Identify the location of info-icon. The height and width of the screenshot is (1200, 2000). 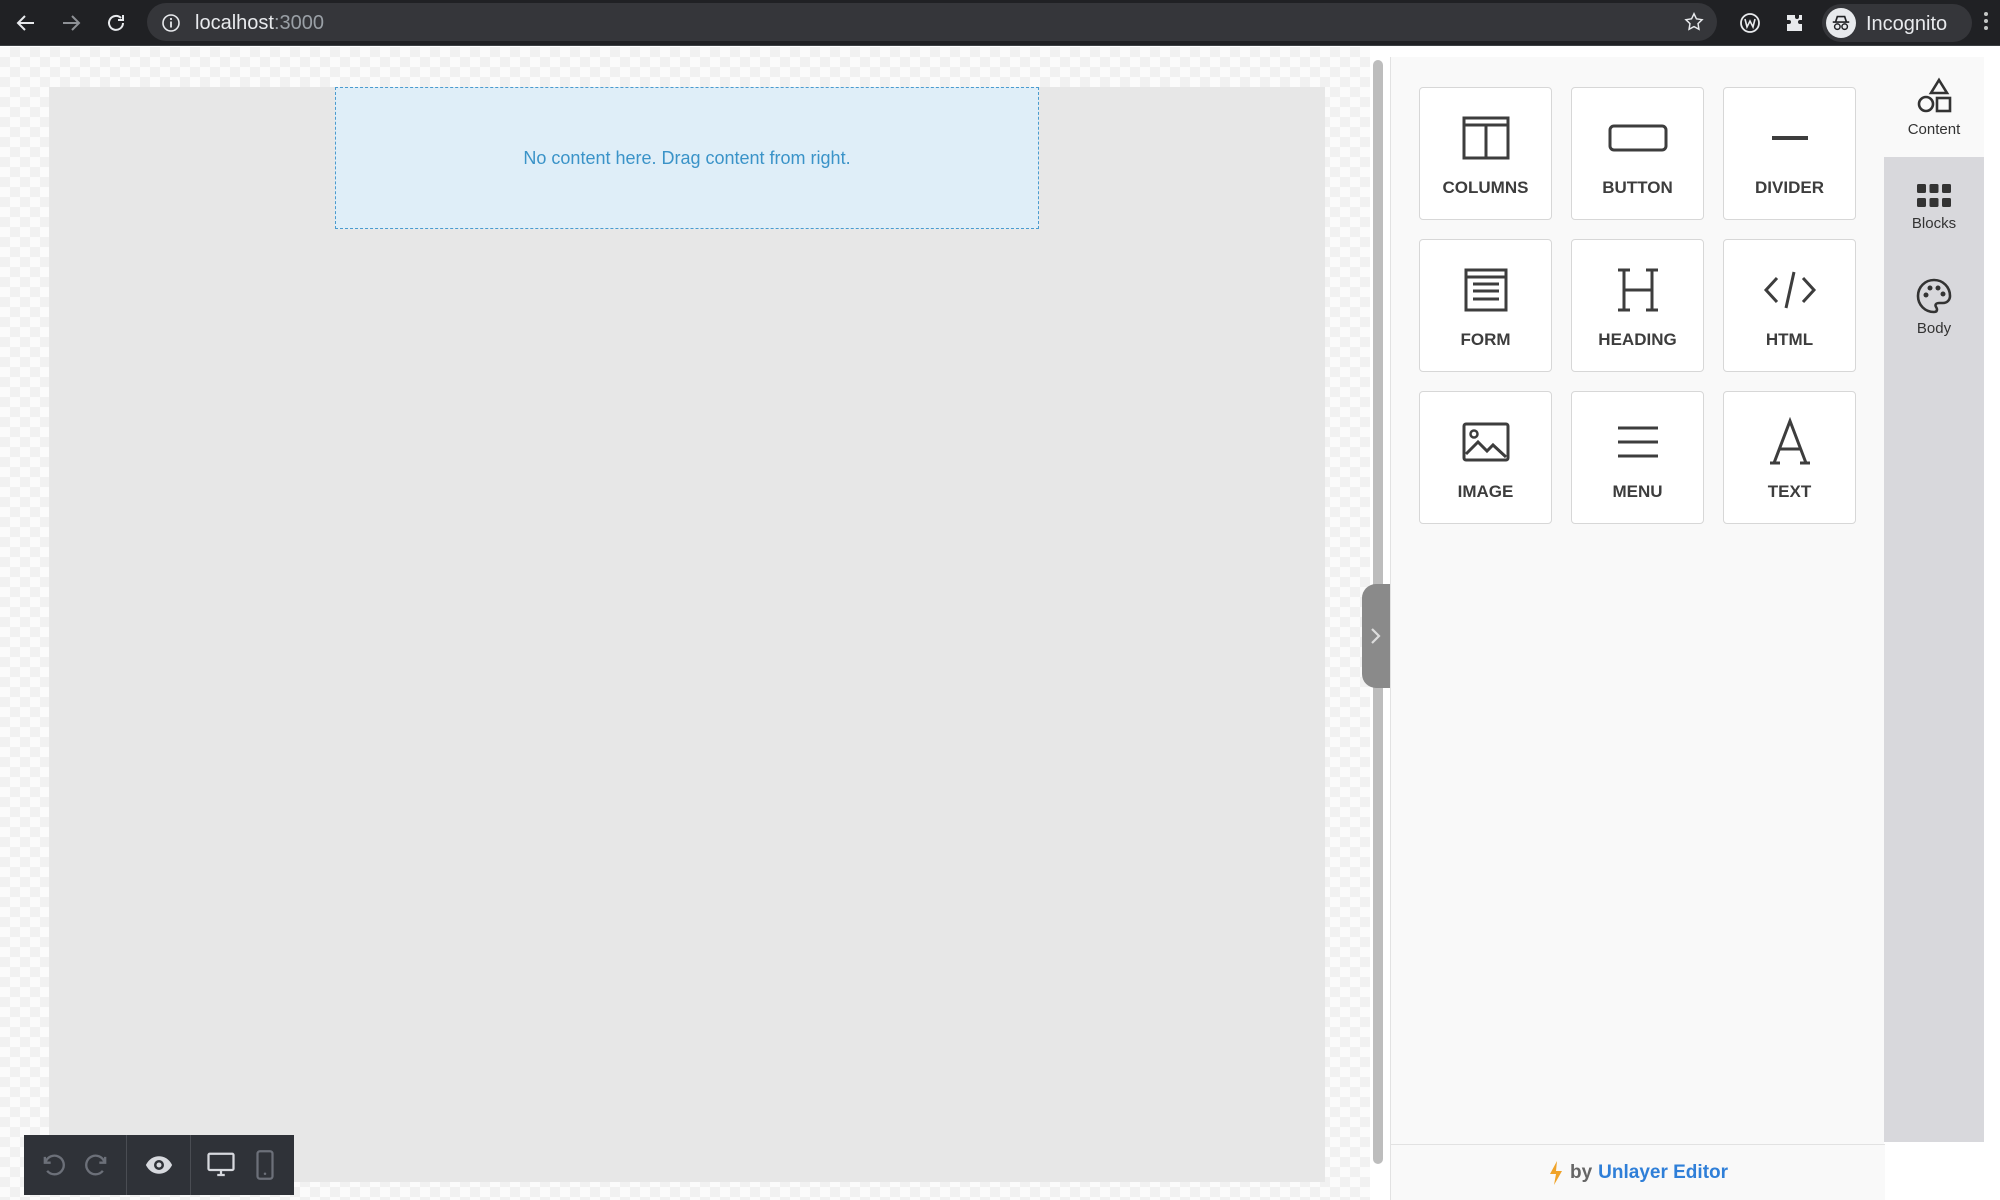
(171, 25).